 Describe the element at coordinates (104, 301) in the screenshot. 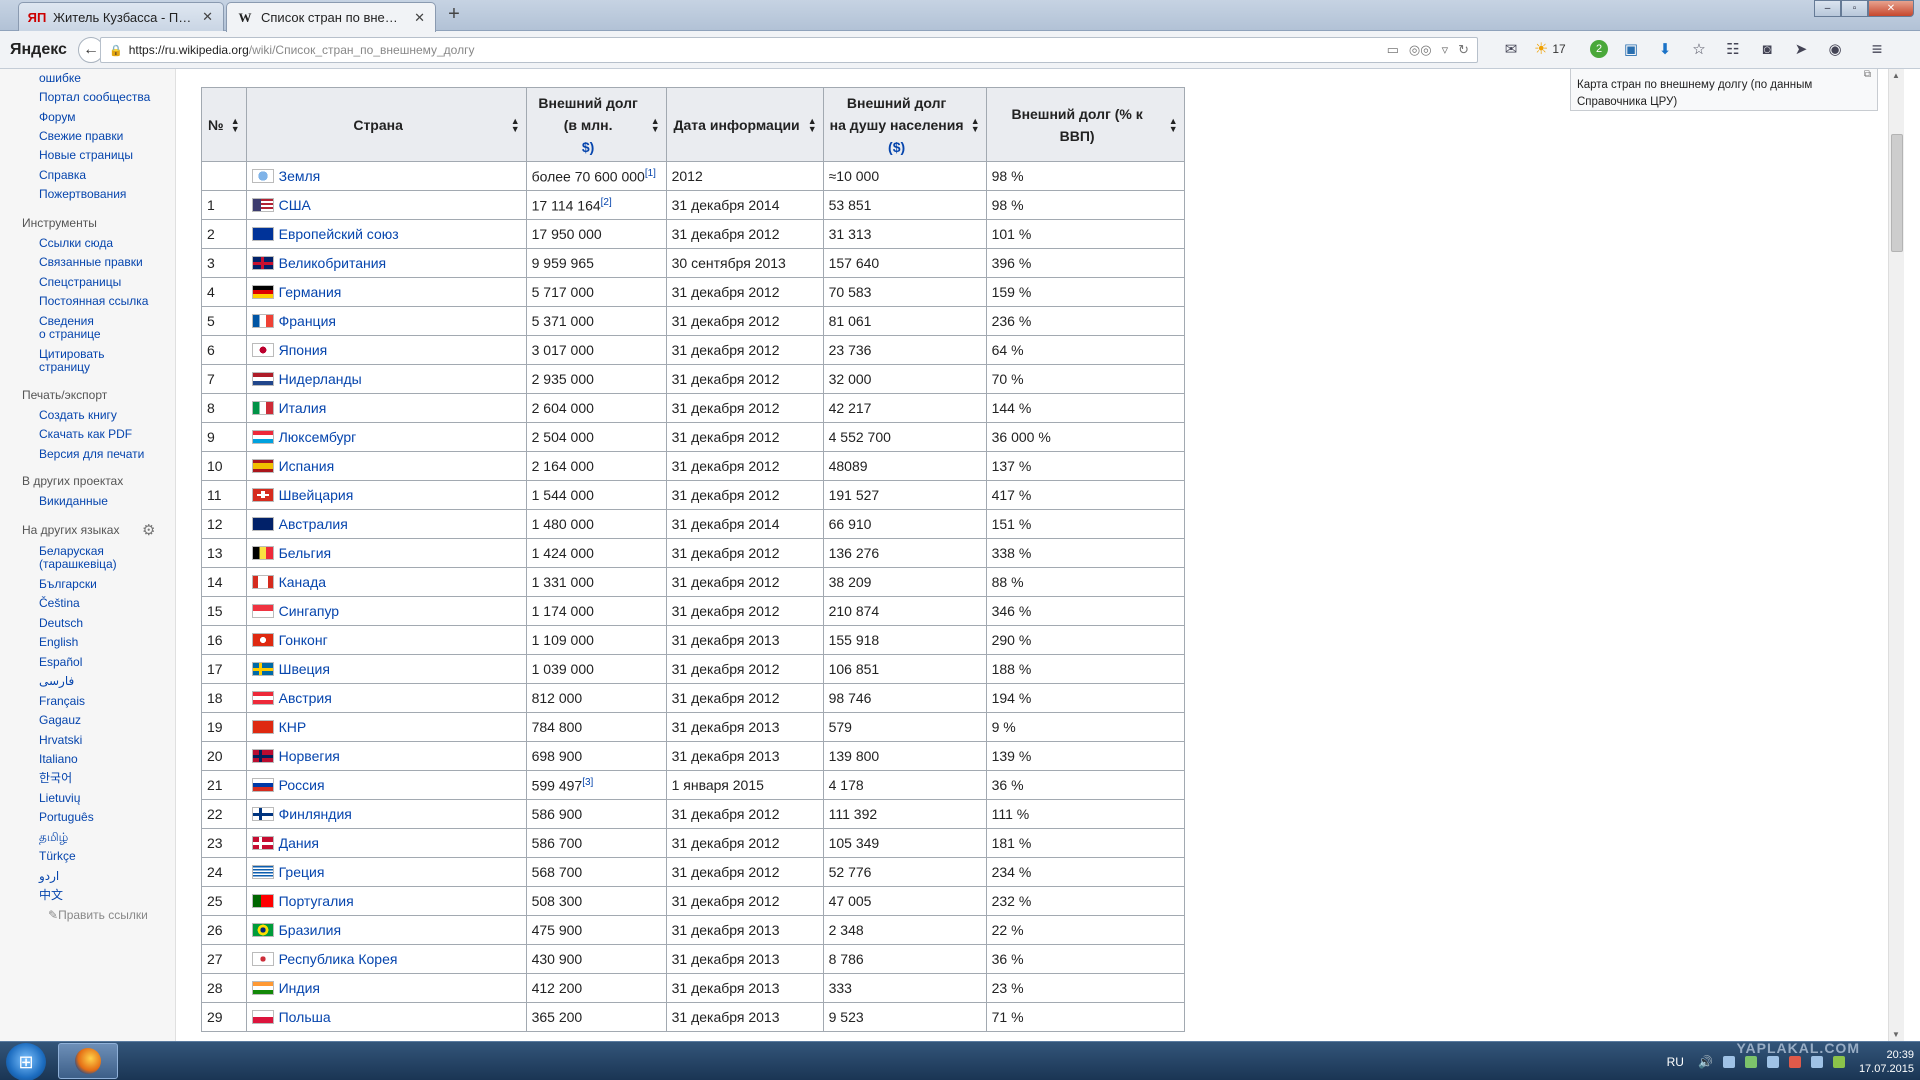

I see `sidebar-link: Постоянная ссылка` at that location.